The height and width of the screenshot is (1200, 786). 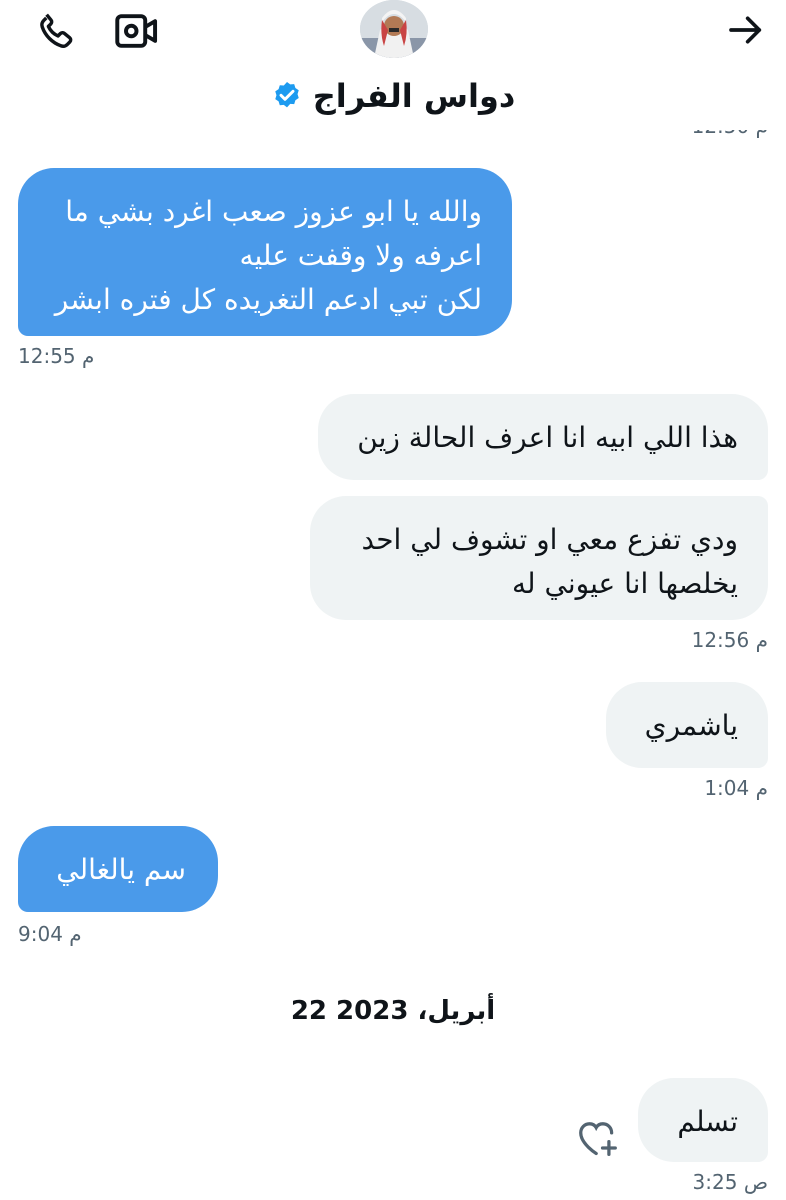 What do you see at coordinates (736, 788) in the screenshot?
I see `message-timestamp: 1:04 م` at bounding box center [736, 788].